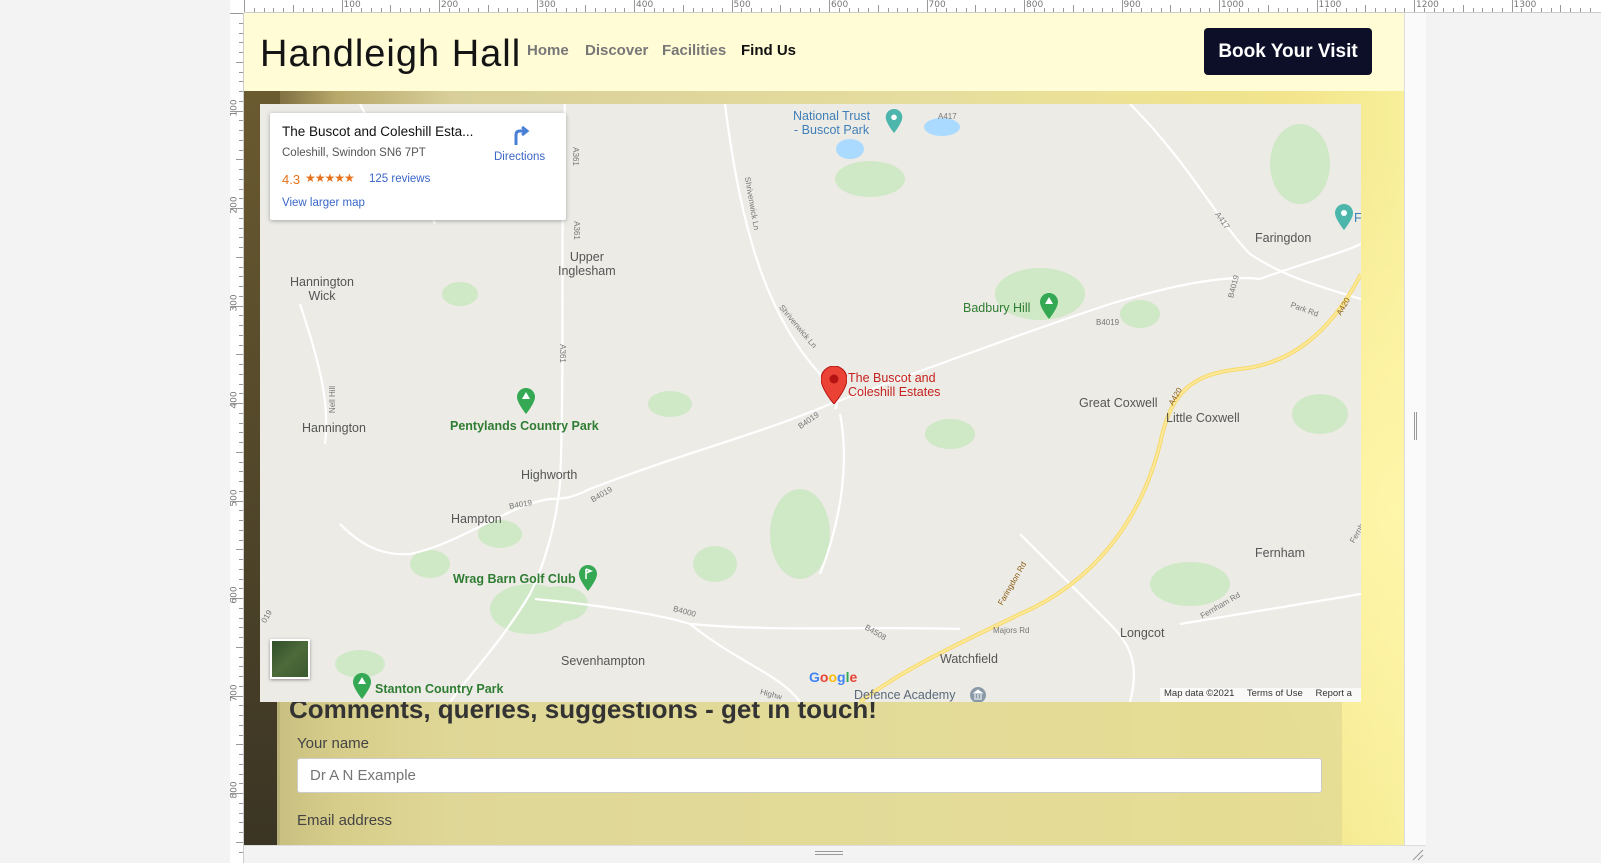 This screenshot has height=863, width=1601. What do you see at coordinates (1011, 630) in the screenshot?
I see `road-majors-rd: Majors Rd` at bounding box center [1011, 630].